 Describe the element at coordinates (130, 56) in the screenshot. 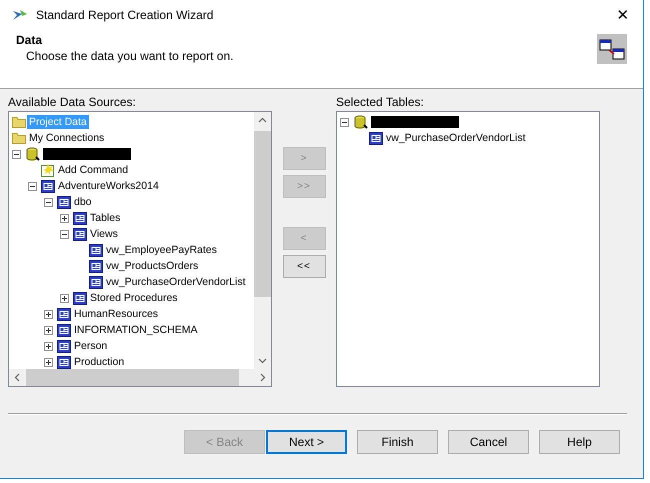

I see `page-subtitle: Choose the data you want to report on.` at that location.